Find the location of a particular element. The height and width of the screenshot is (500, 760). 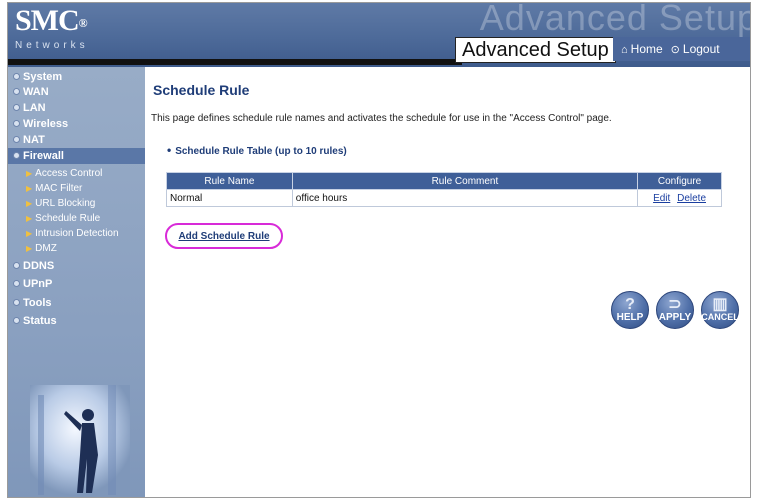

home-label: Home is located at coordinates (646, 49).